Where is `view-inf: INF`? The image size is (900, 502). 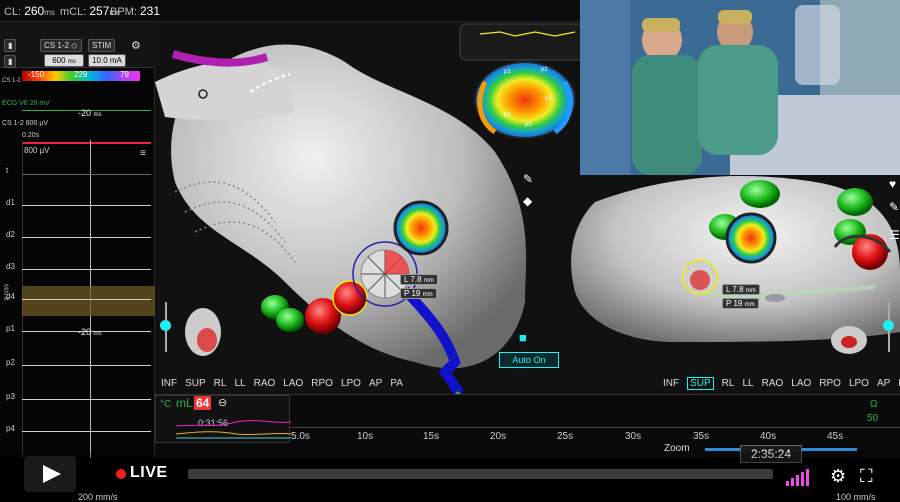
view-inf: INF is located at coordinates (169, 383).